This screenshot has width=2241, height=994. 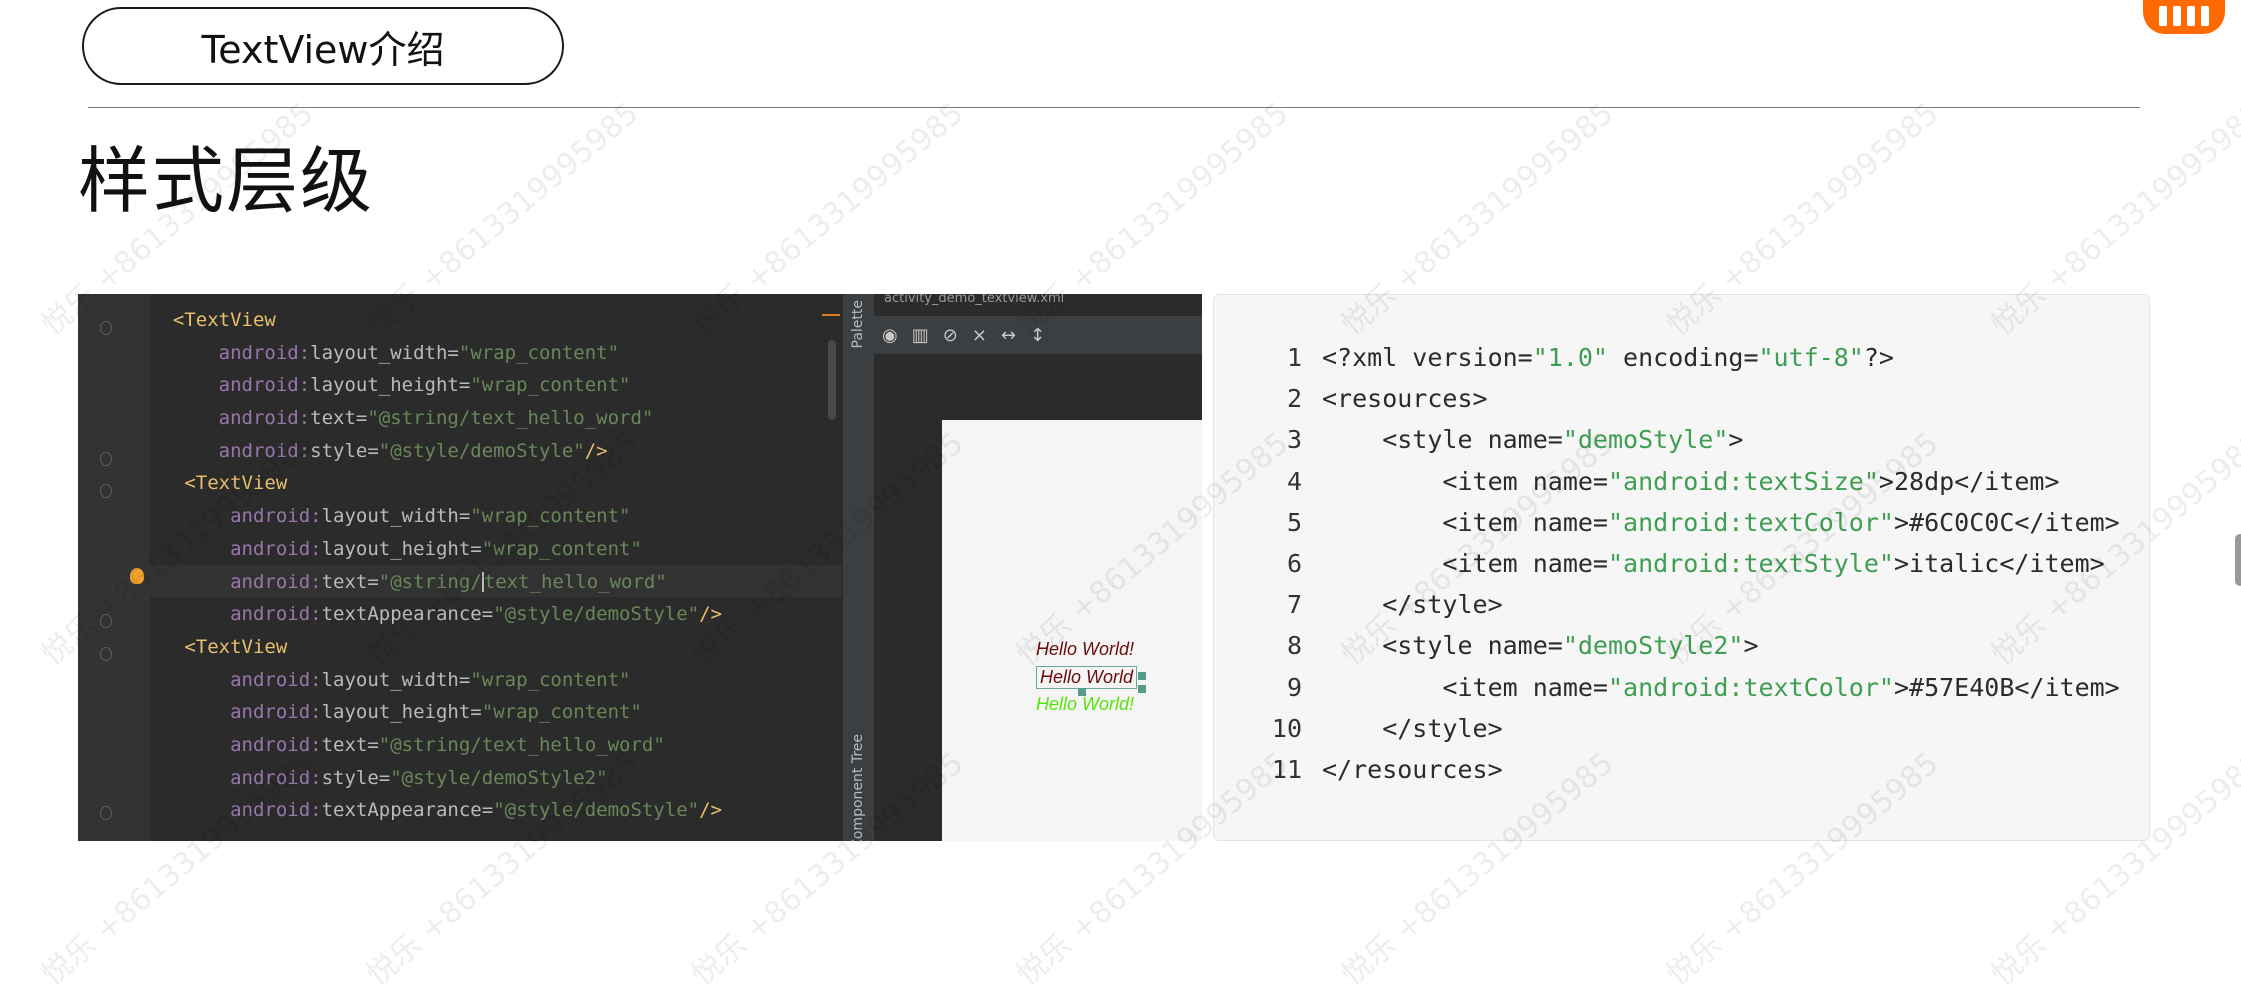 What do you see at coordinates (2238, 560) in the screenshot?
I see `side-handle` at bounding box center [2238, 560].